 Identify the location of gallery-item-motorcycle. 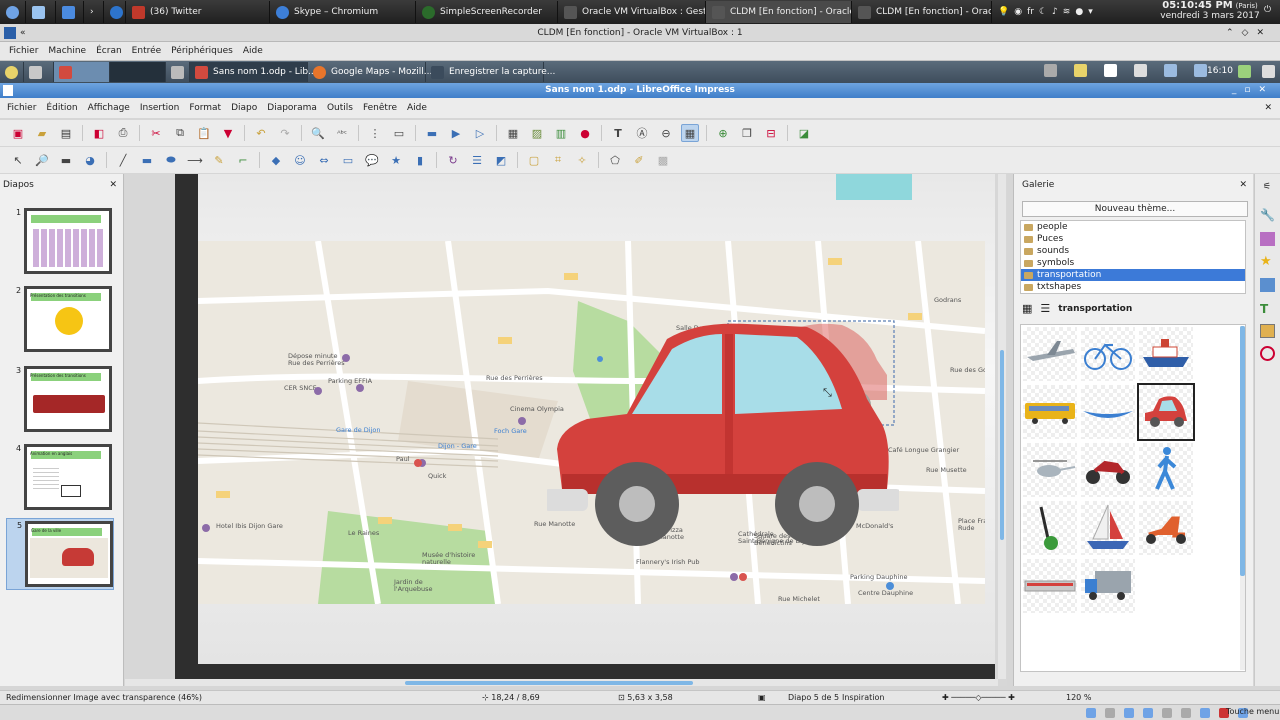
(1108, 470).